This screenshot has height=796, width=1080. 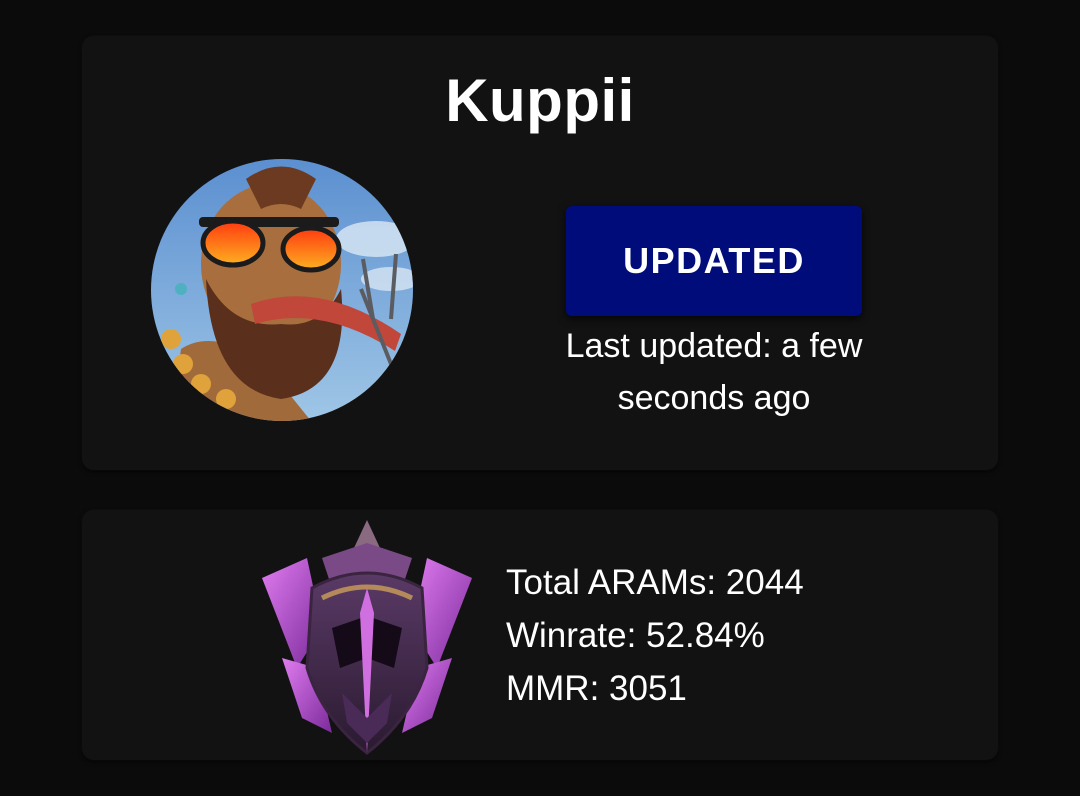 What do you see at coordinates (367, 638) in the screenshot?
I see `master-rank-emblem-icon` at bounding box center [367, 638].